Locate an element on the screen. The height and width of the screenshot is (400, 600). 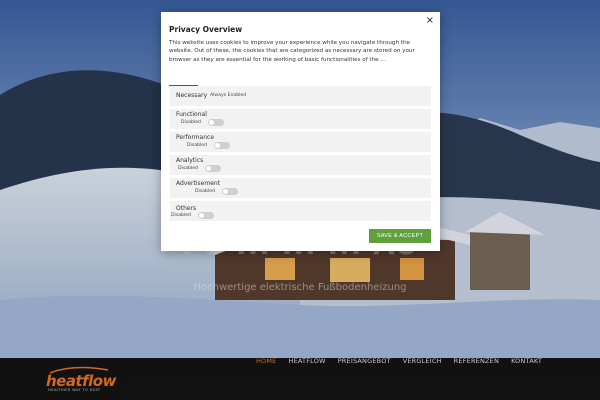
category-label: Analytics is located at coordinates (190, 160).